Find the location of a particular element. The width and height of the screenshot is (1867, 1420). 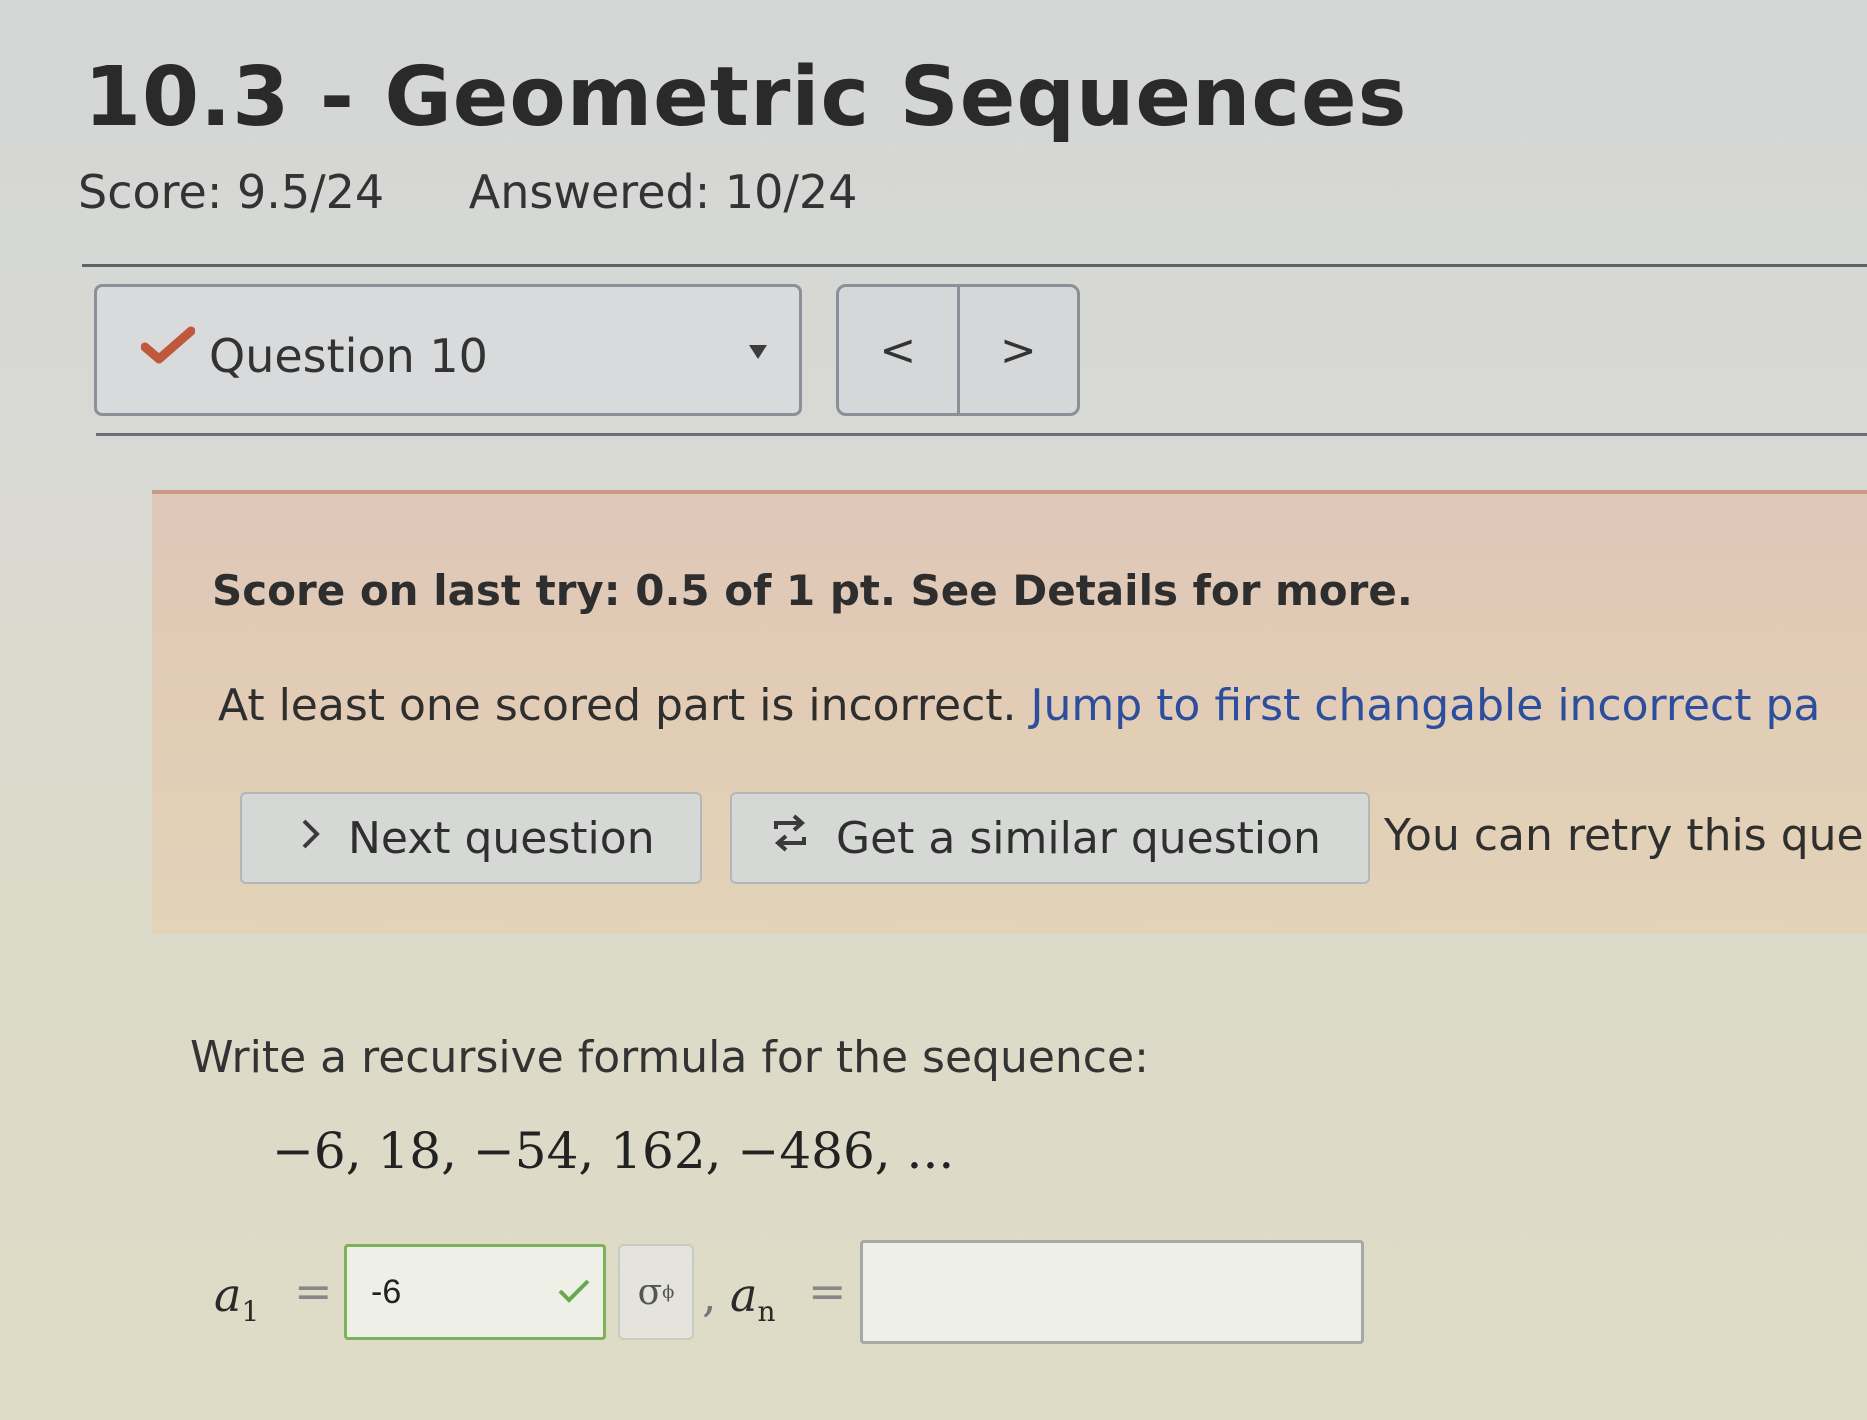

an-input is located at coordinates (1112, 1292).